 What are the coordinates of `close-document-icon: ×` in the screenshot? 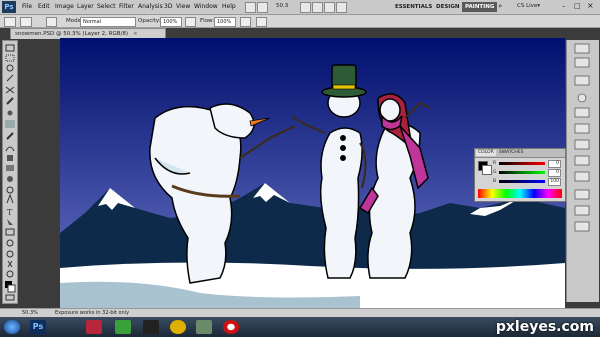 It's located at (135, 34).